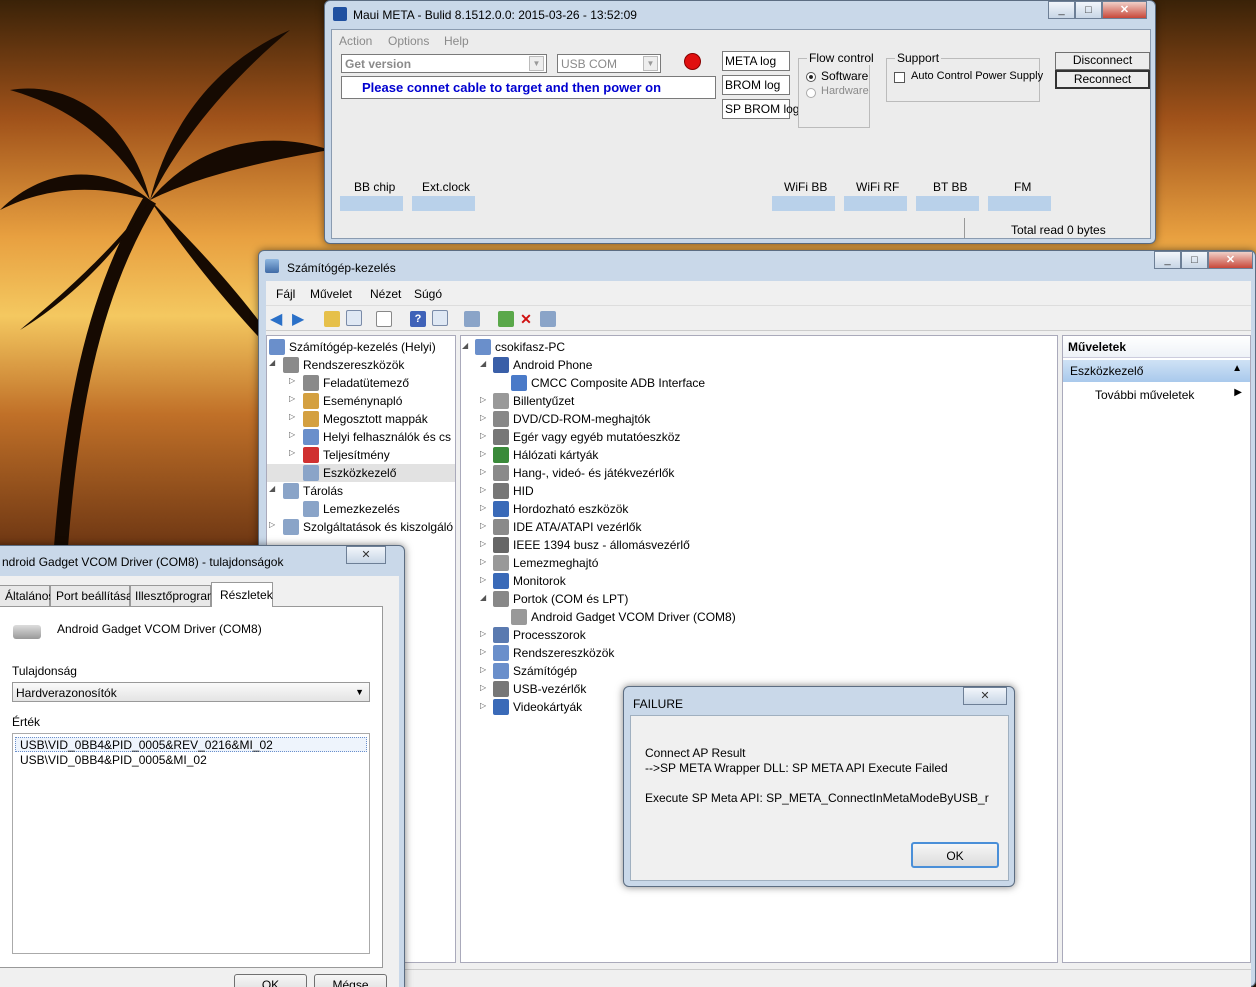 The height and width of the screenshot is (987, 1256). I want to click on tree-performance: ▷ Teljesítmény, so click(361, 455).